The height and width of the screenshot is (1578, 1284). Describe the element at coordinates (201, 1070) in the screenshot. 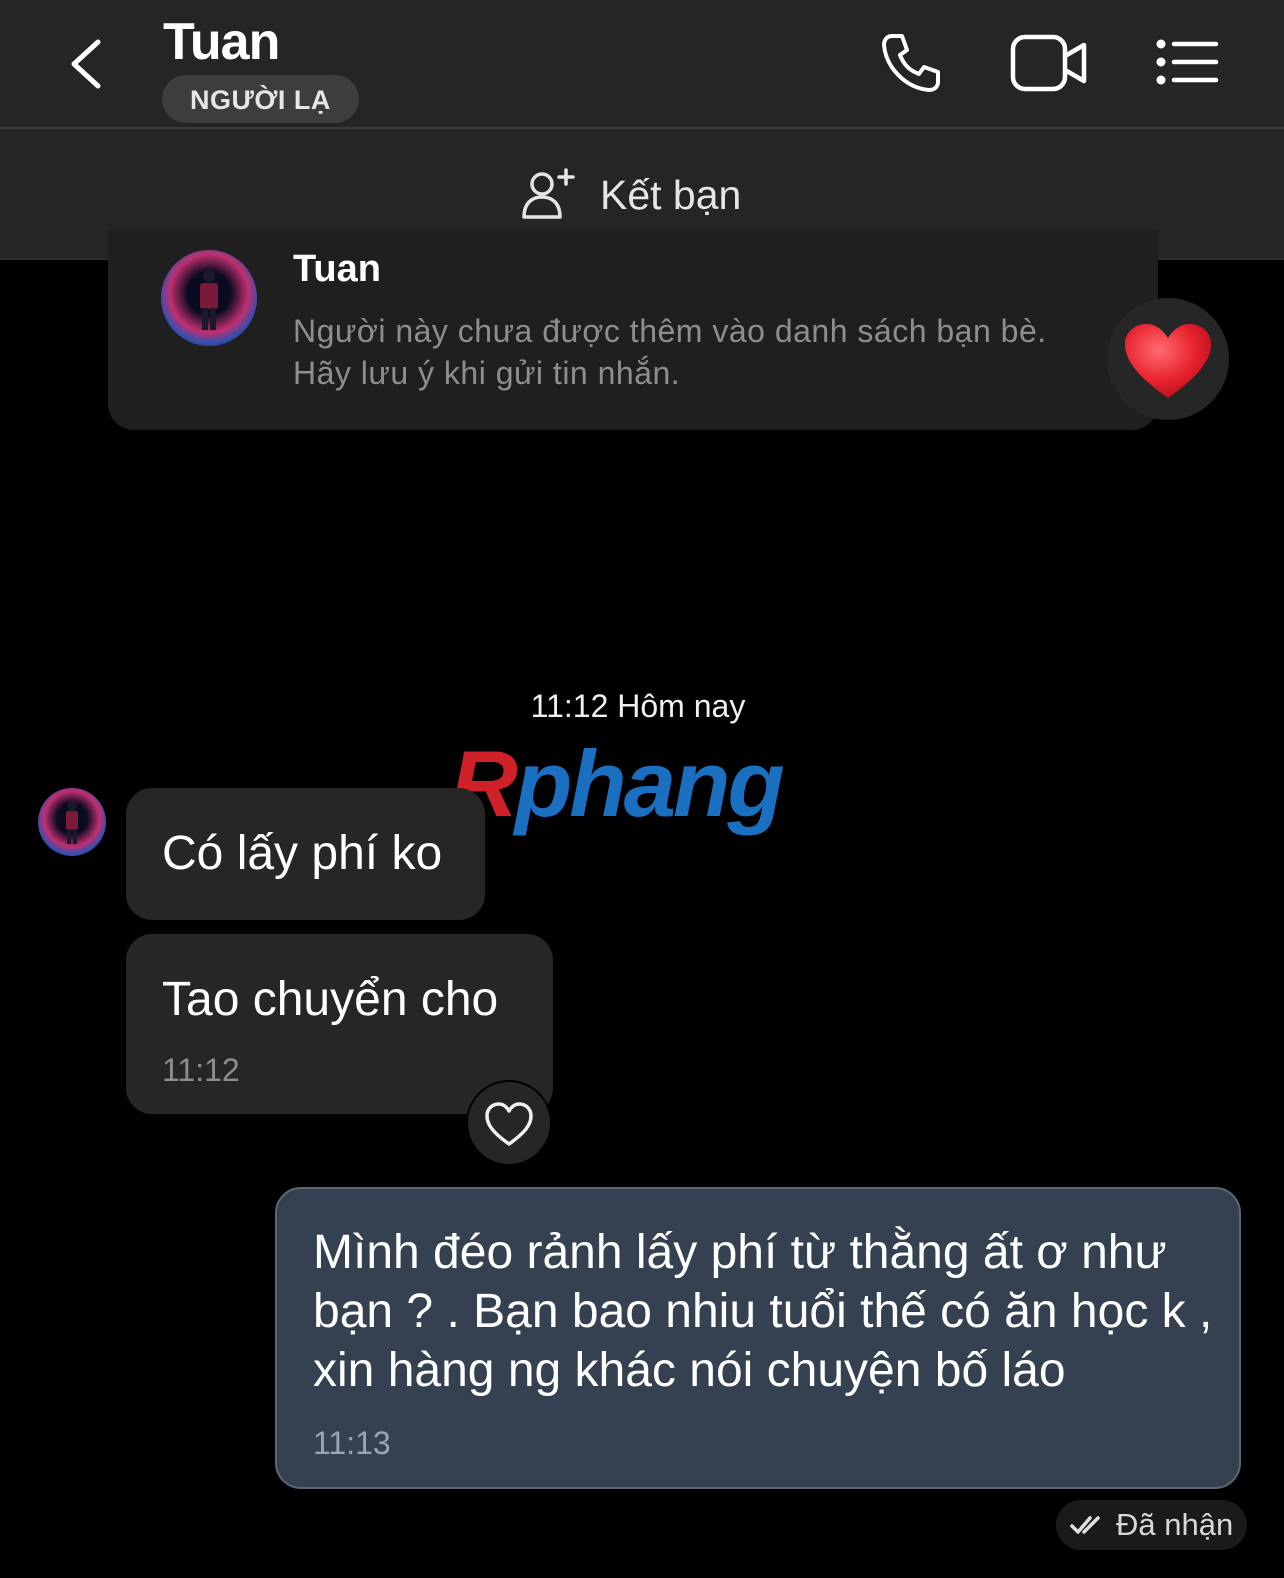

I see `message-time: 11:12` at that location.